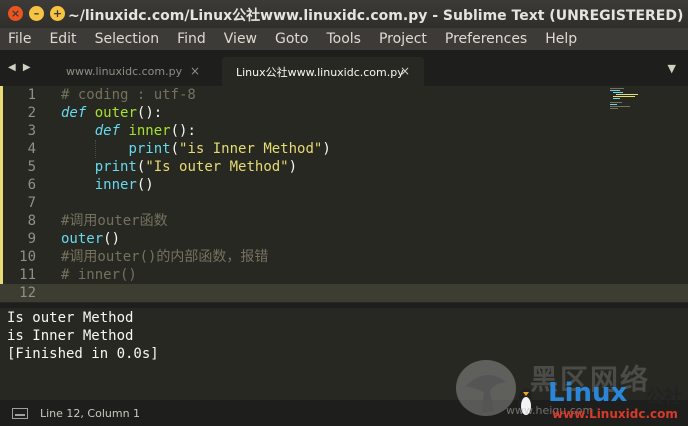 The image size is (688, 426). What do you see at coordinates (300, 257) in the screenshot?
I see `code-line: 10 #调用outer()的内部函数，报错` at bounding box center [300, 257].